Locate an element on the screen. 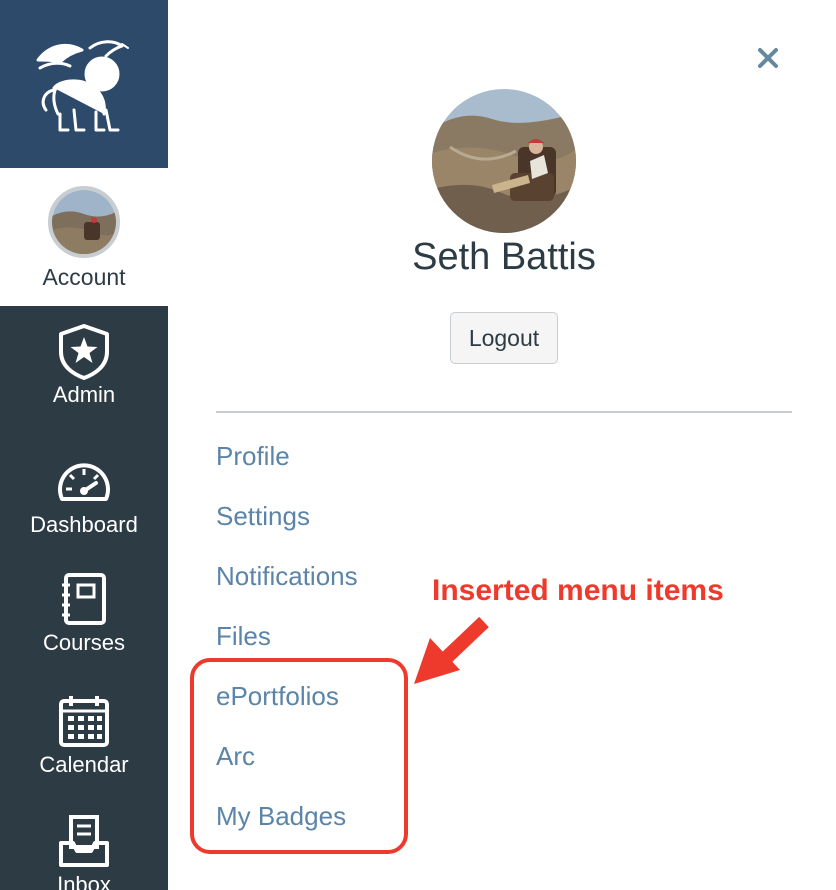 The image size is (836, 890). avatar-photo is located at coordinates (84, 222).